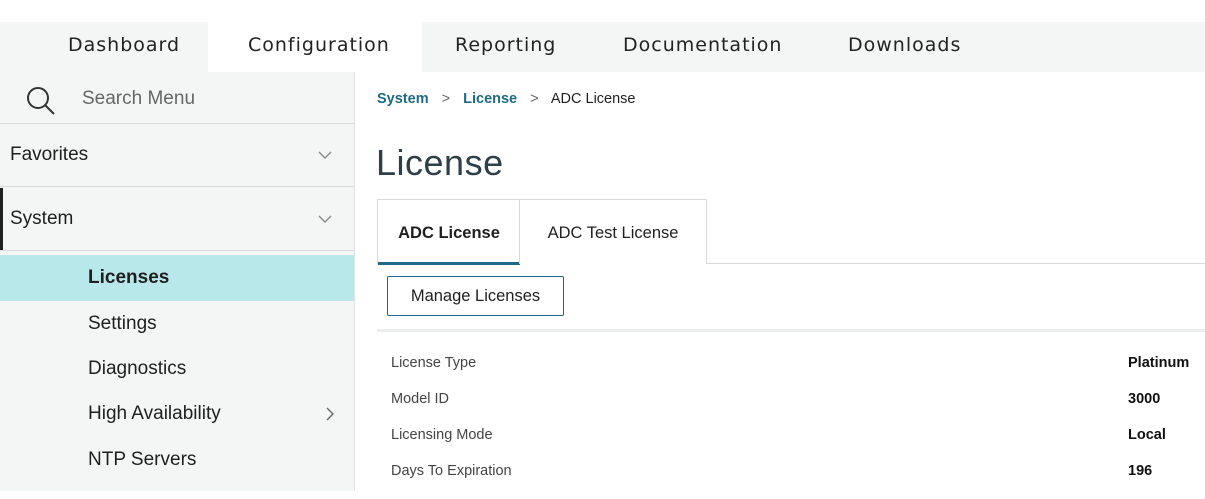 The width and height of the screenshot is (1205, 499). I want to click on tab-label: ADC Test License, so click(613, 233).